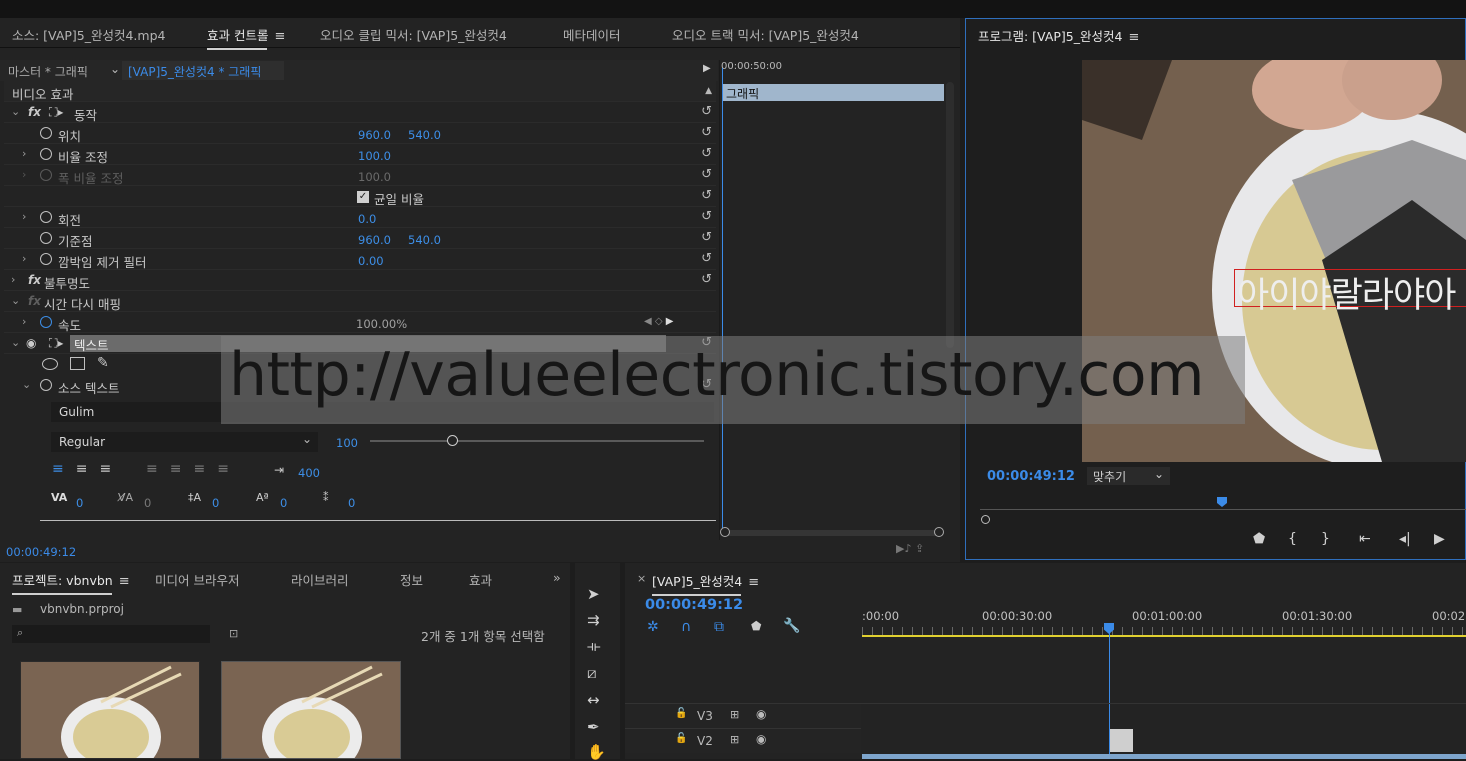 Image resolution: width=1466 pixels, height=761 pixels. Describe the element at coordinates (832, 532) in the screenshot. I see `ec-timeline-zoom-scrollbar` at that location.